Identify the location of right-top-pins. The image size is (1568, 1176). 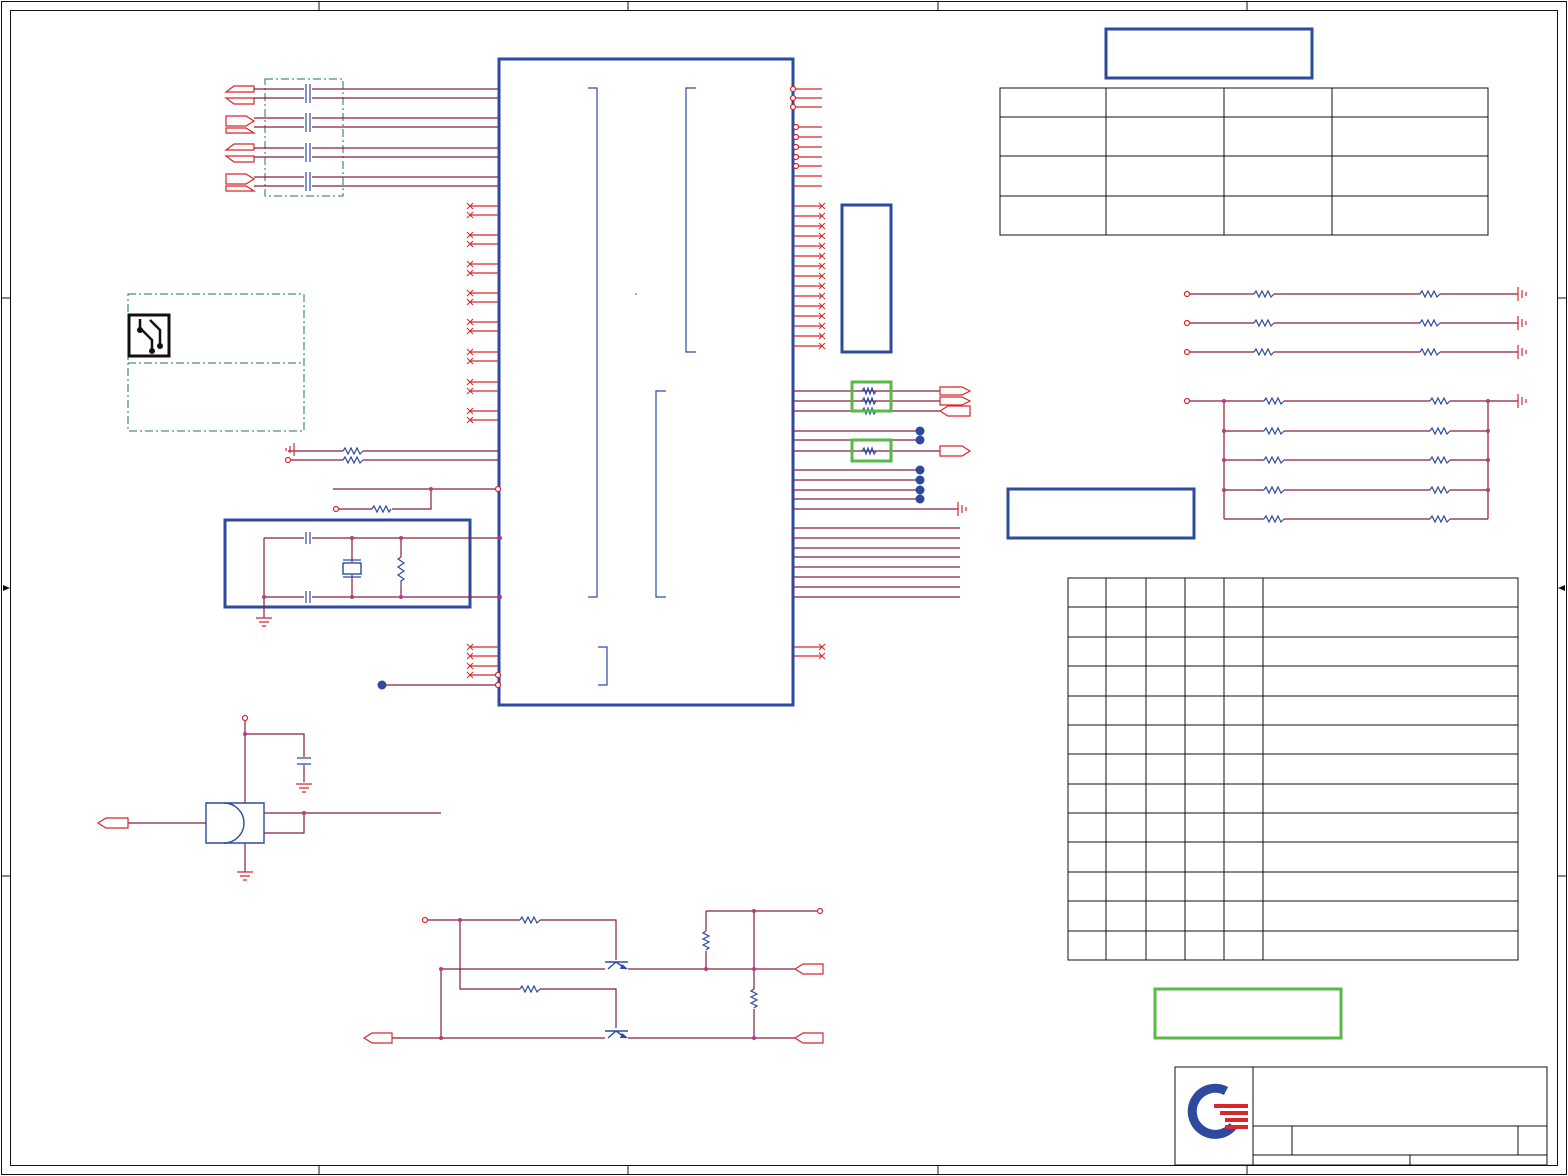
(807, 372).